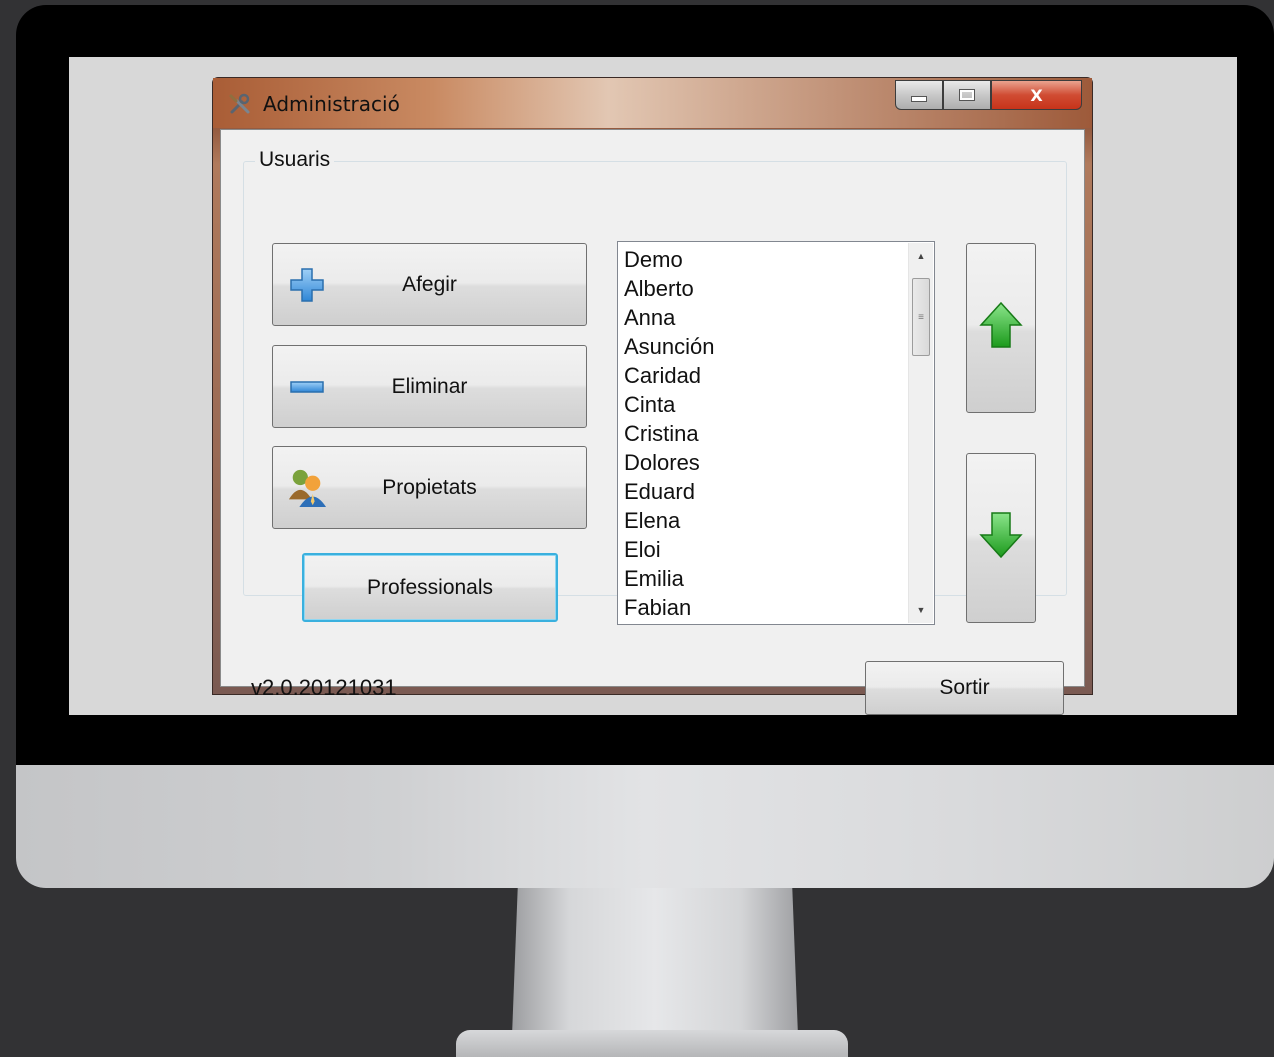  I want to click on list-item: Eloi, so click(669, 549).